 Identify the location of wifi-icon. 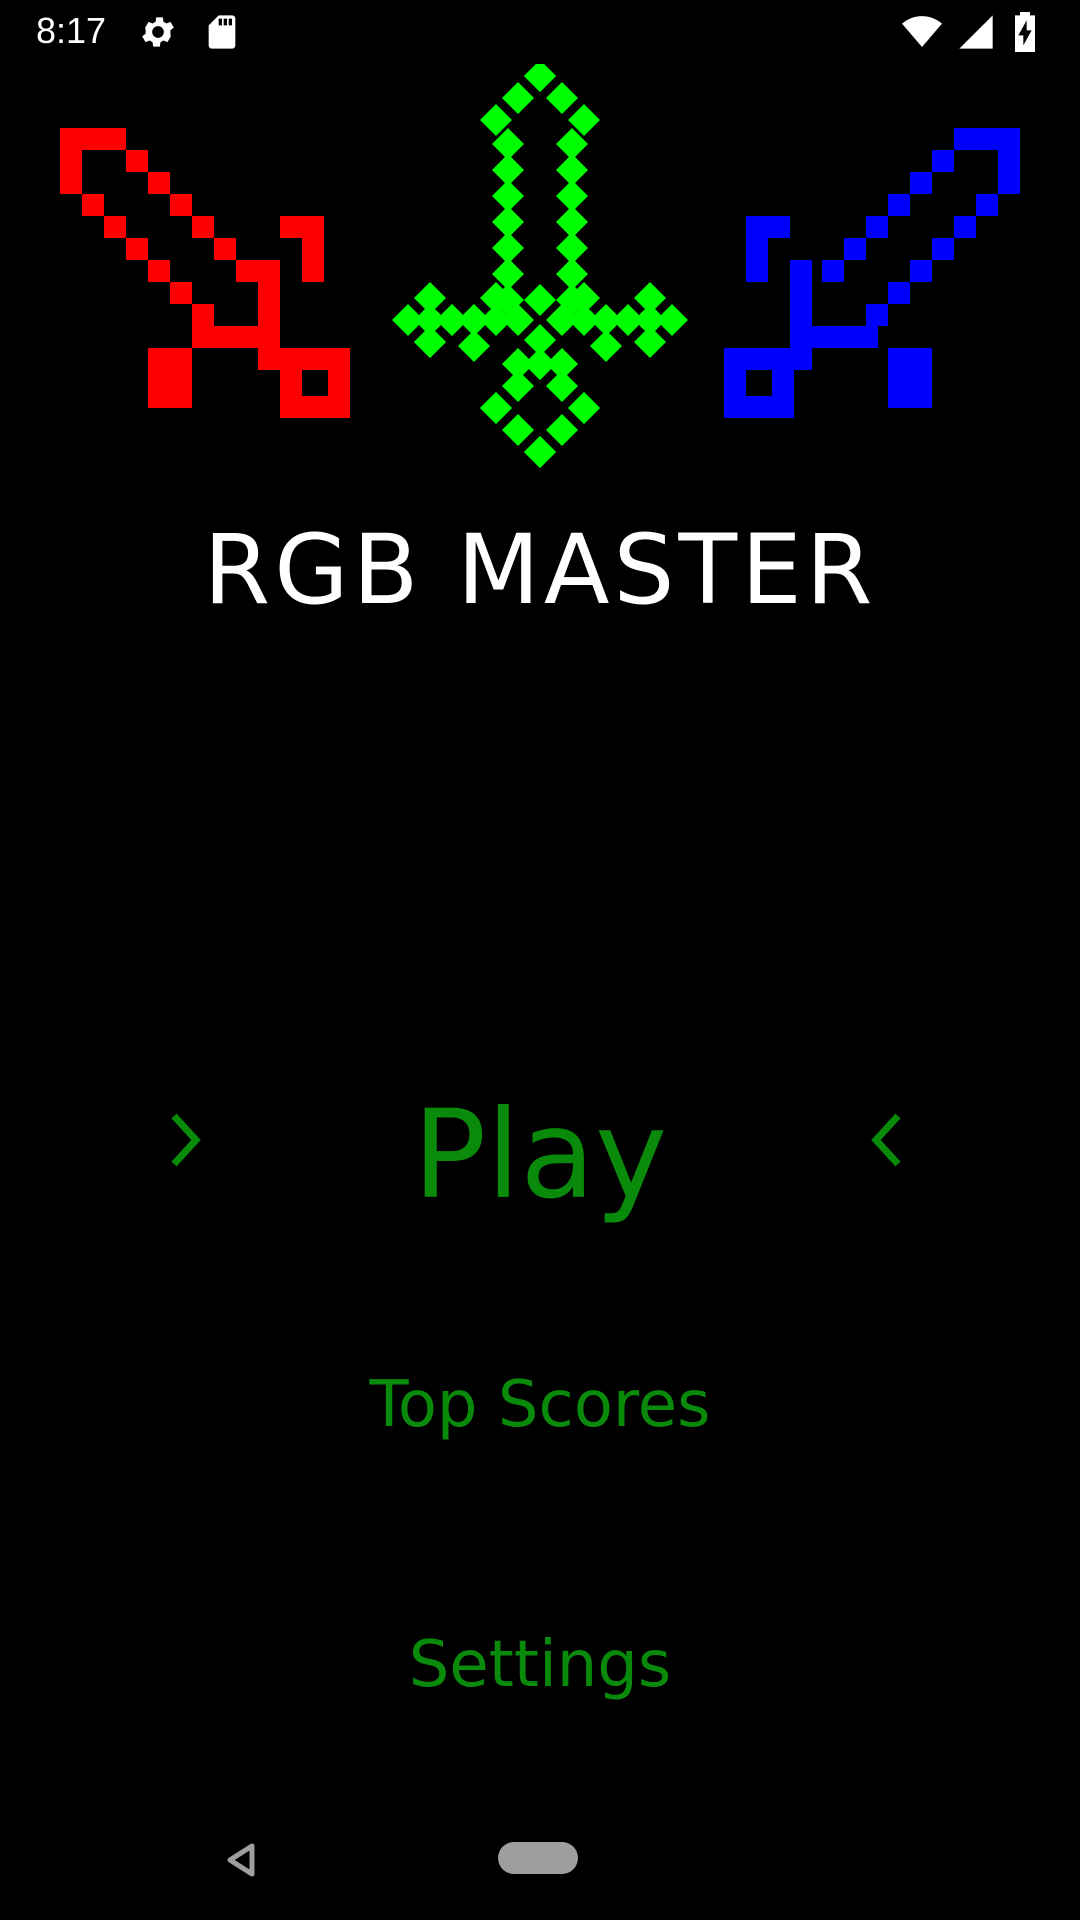
(922, 31).